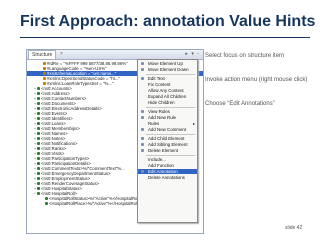 The height and width of the screenshot is (247, 320). I want to click on submenu-arrow-icon: ▸, so click(193, 123).